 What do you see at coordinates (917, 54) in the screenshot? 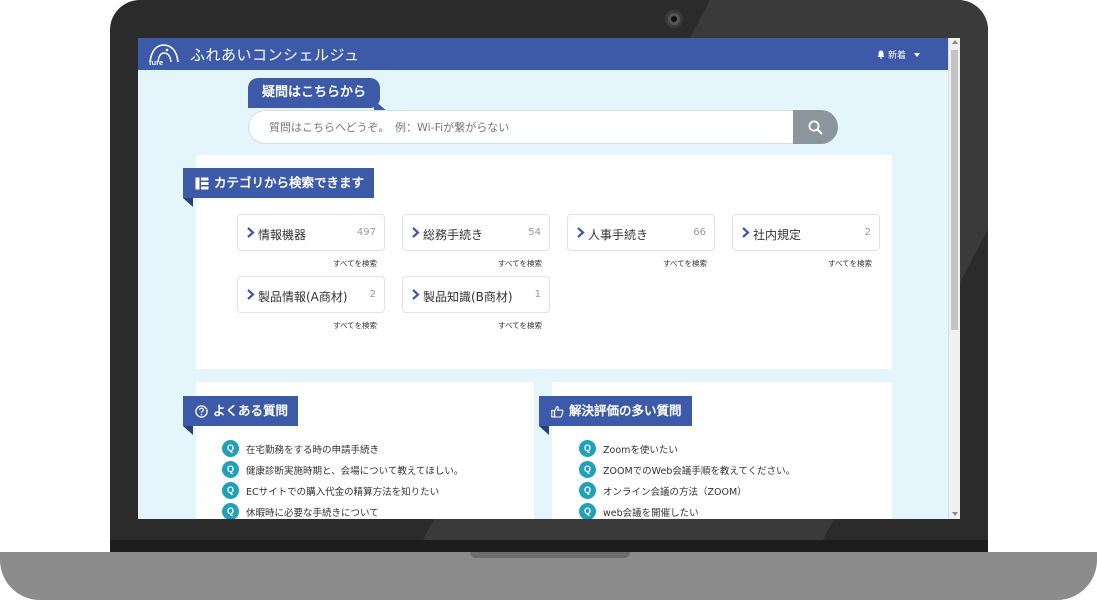
I see `chevron-down-icon` at bounding box center [917, 54].